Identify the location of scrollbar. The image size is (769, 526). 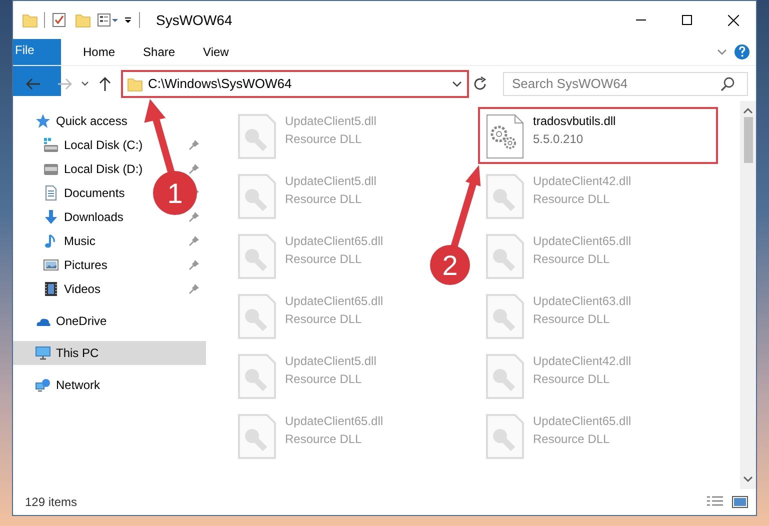
(748, 295).